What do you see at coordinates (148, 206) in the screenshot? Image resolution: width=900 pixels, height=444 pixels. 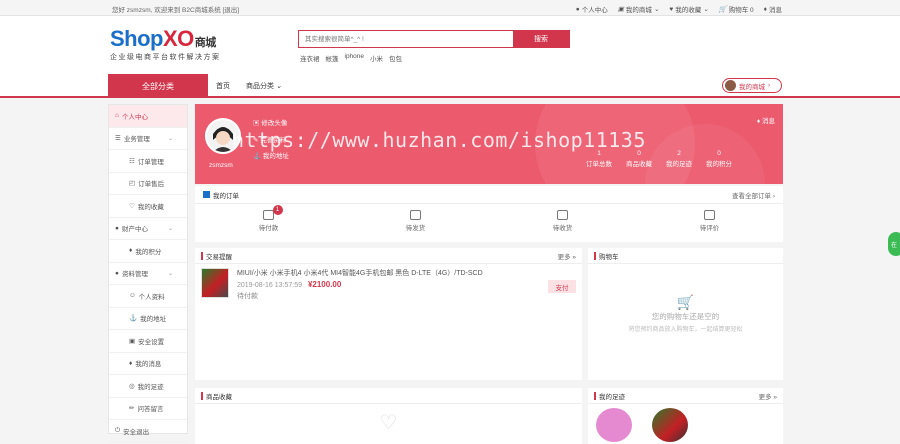 I see `sidebar-item: ♡ 我的收藏` at bounding box center [148, 206].